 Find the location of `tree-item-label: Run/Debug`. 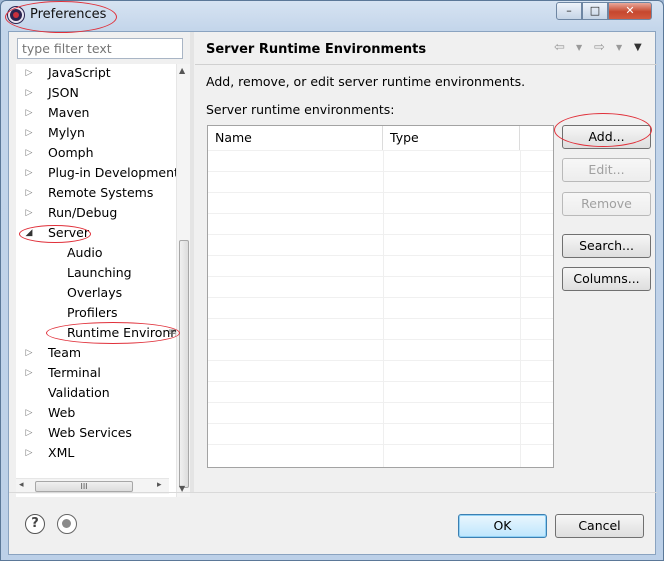

tree-item-label: Run/Debug is located at coordinates (83, 212).